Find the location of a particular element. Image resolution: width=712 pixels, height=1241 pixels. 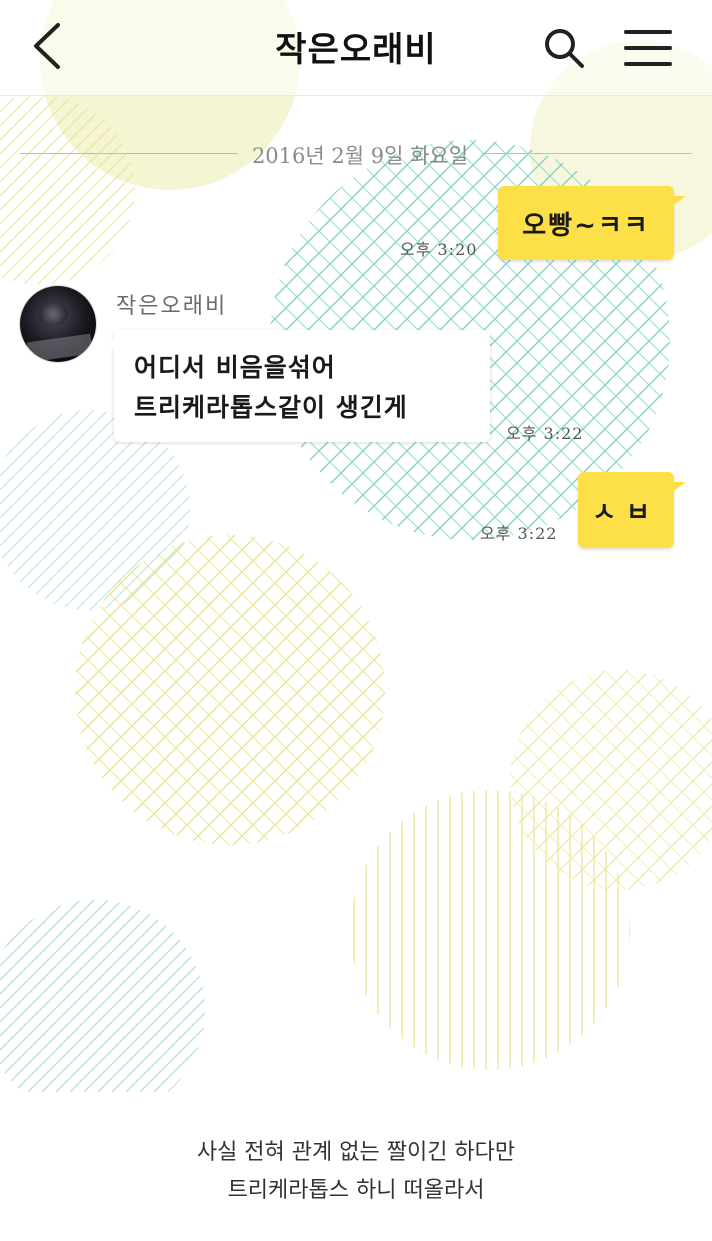

sender-name: 작은오래비 is located at coordinates (172, 306).